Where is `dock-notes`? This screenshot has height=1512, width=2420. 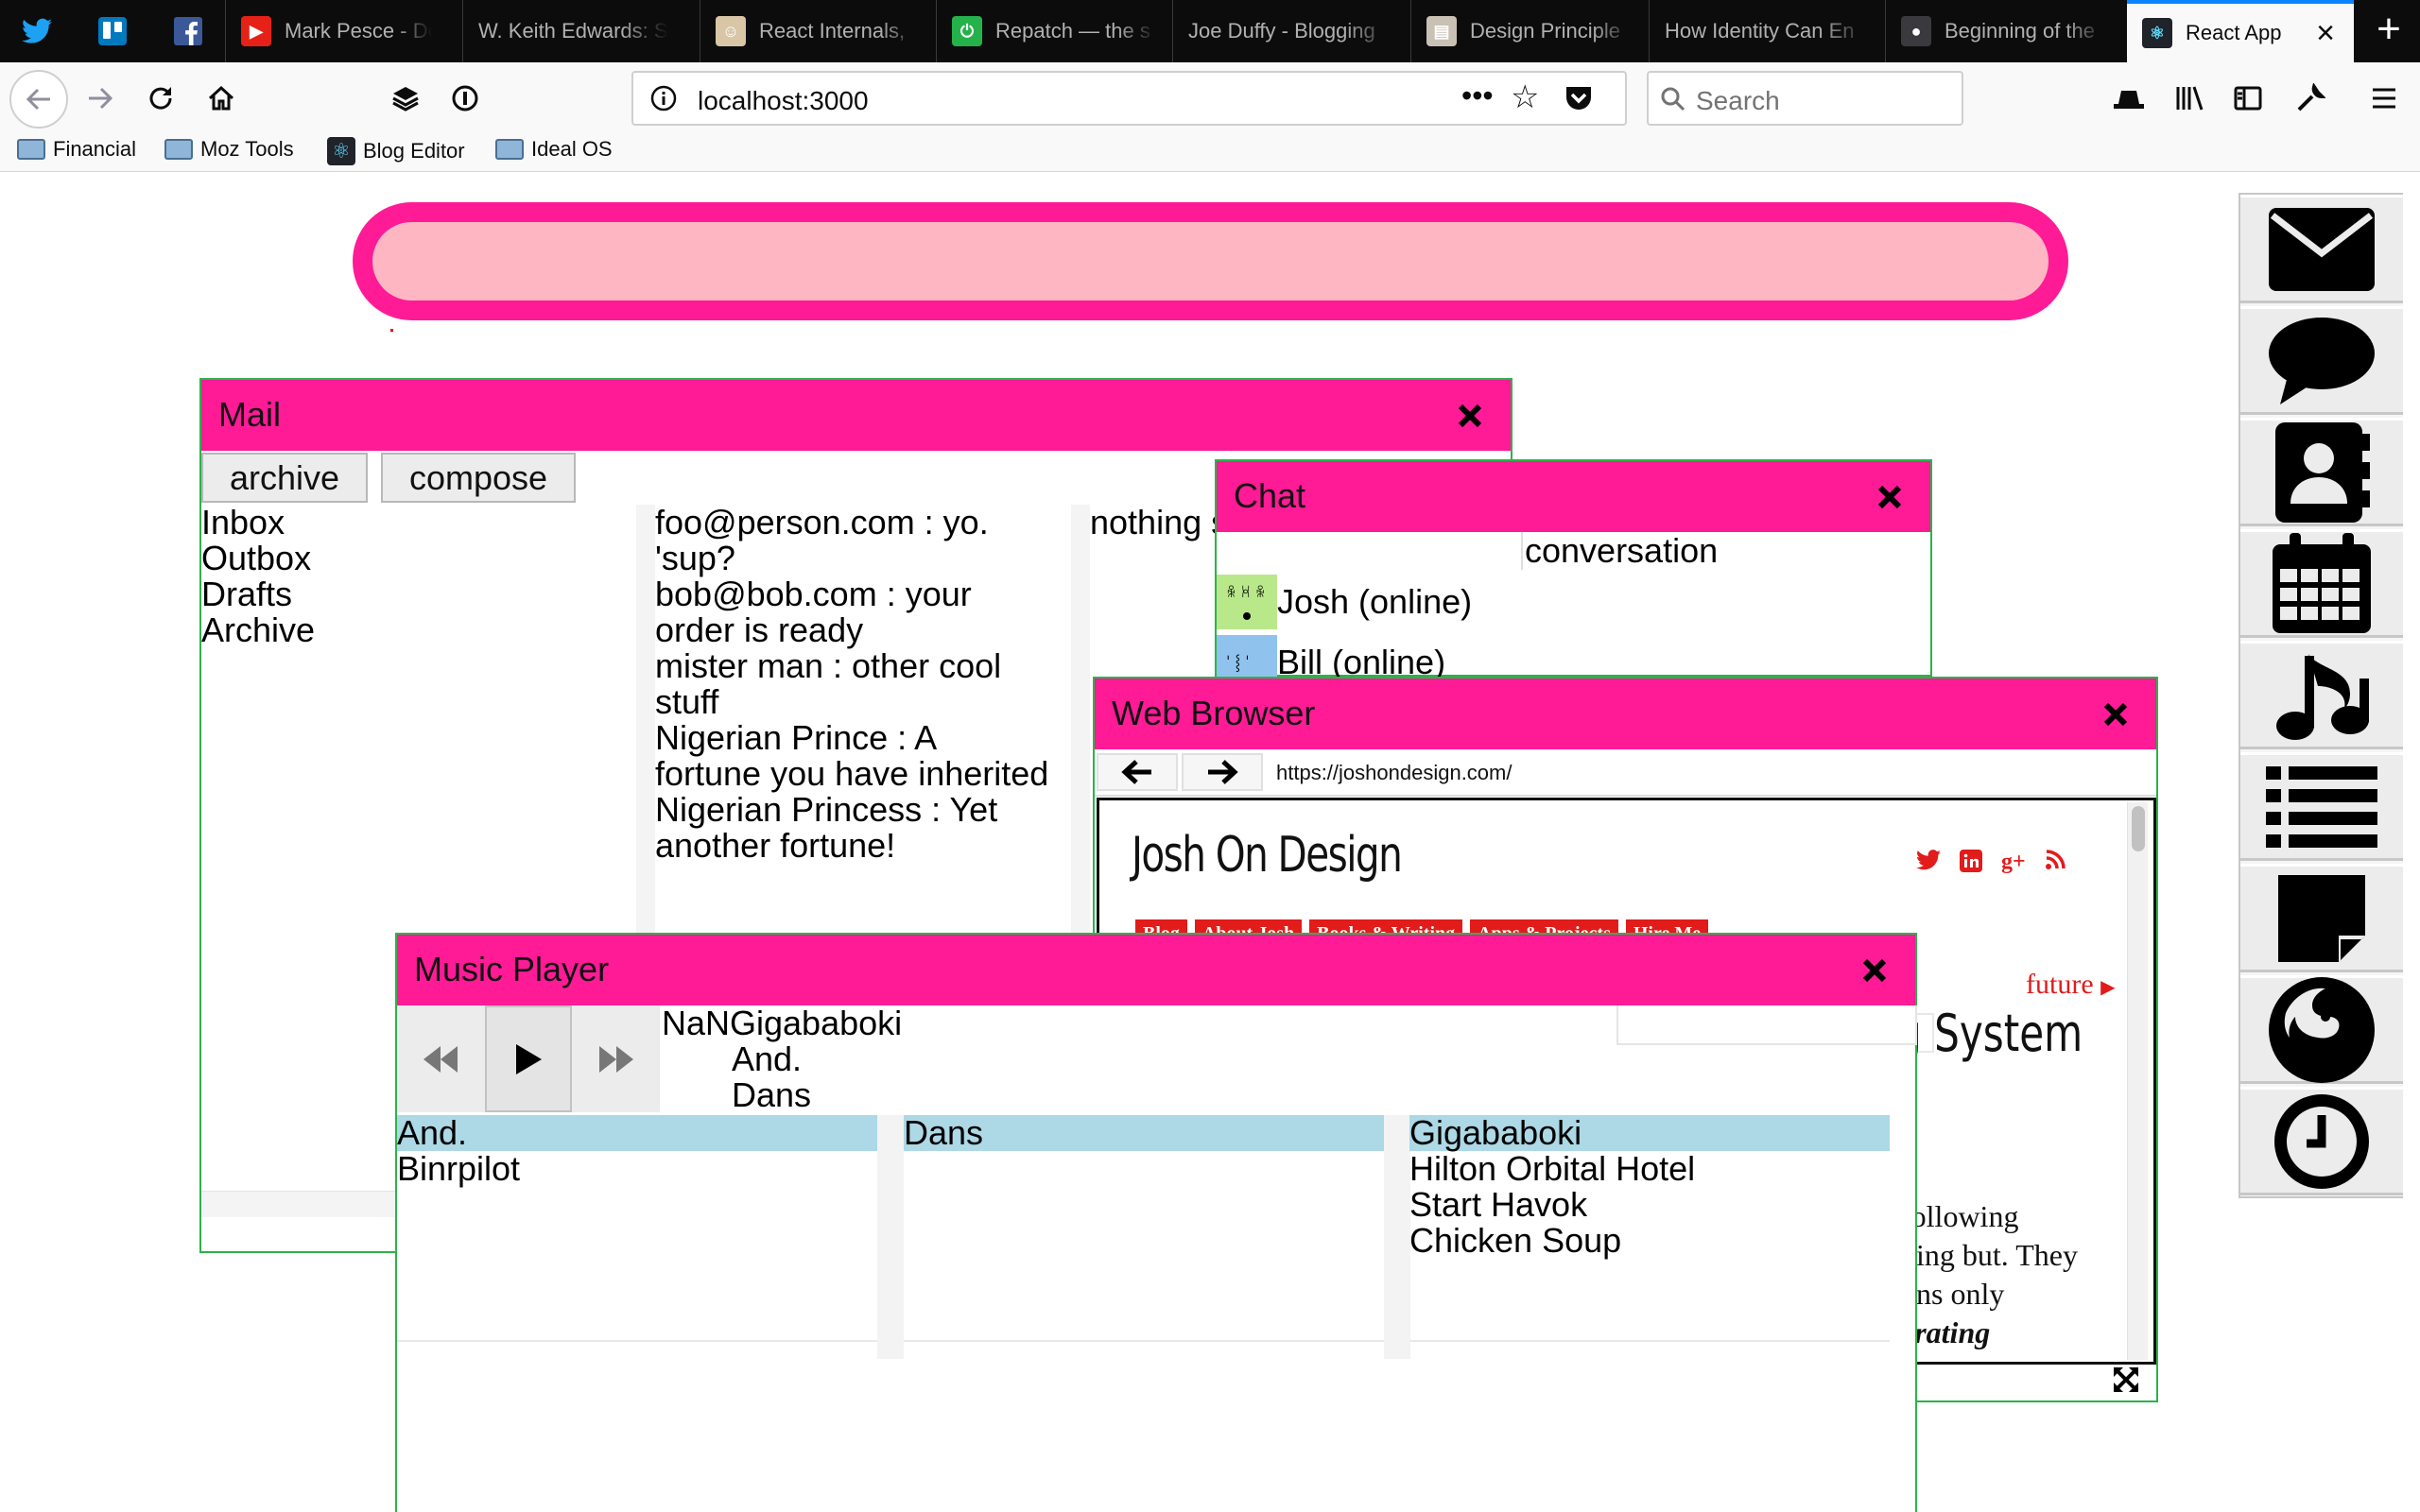 dock-notes is located at coordinates (2321, 918).